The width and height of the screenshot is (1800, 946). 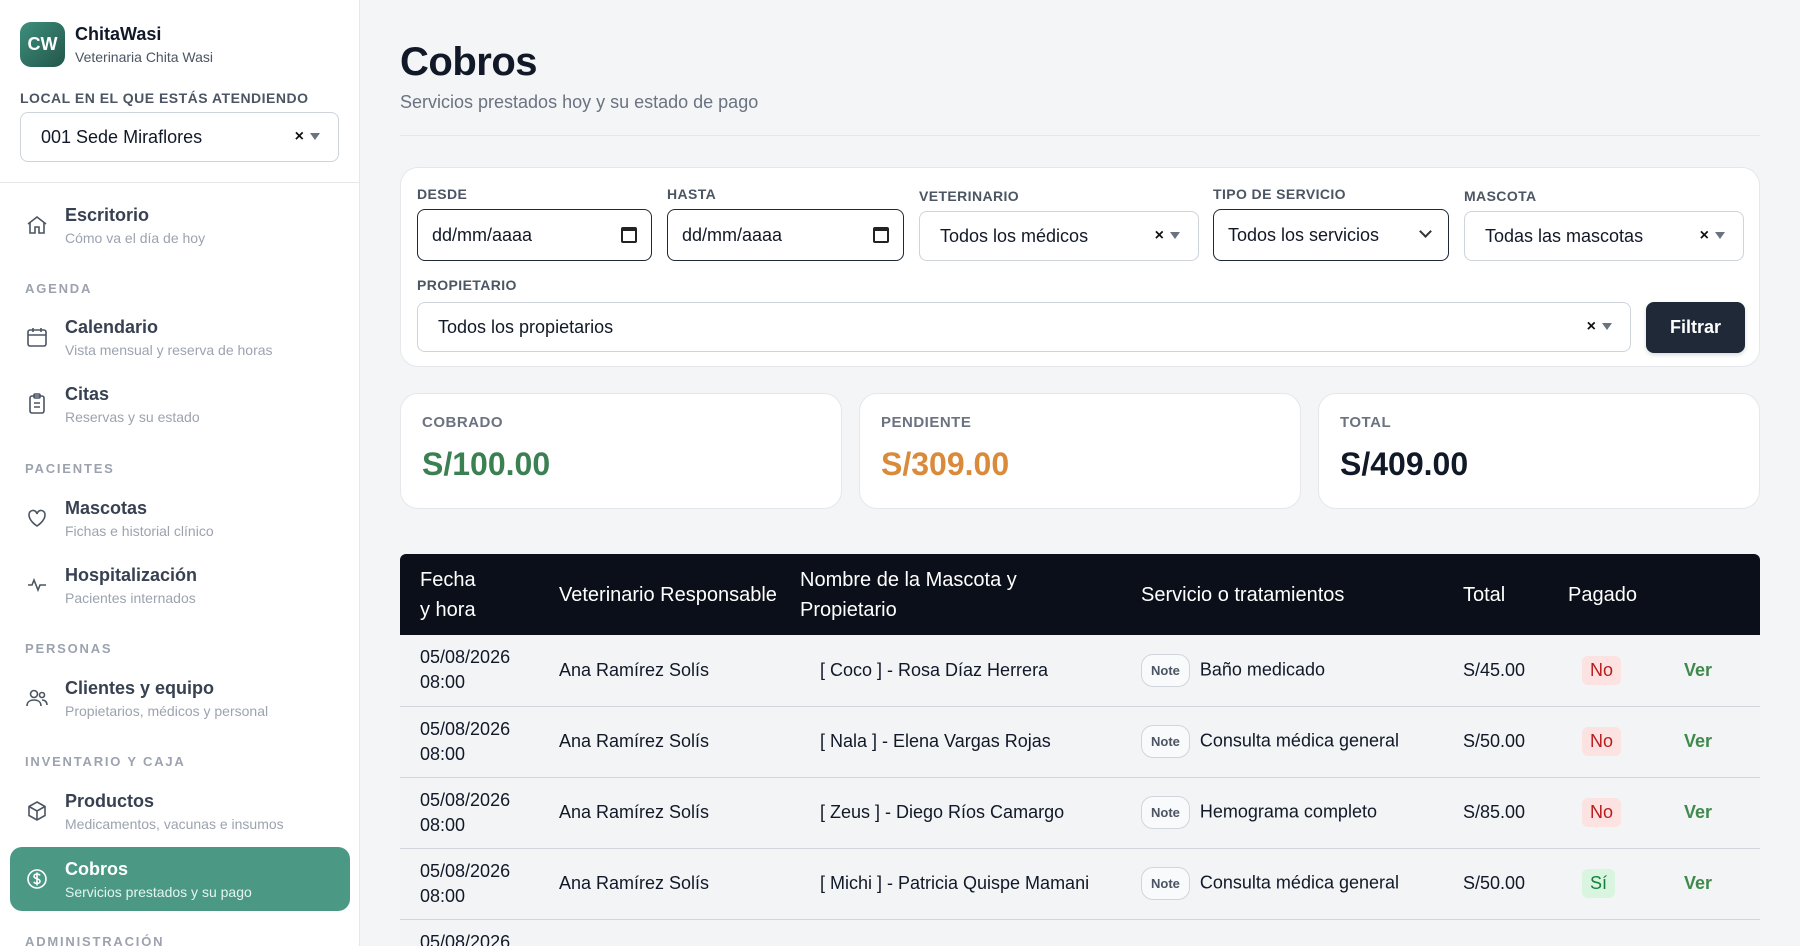 What do you see at coordinates (934, 669) in the screenshot?
I see `nombre-cell: [ Coco ] - Rosa Díaz Herrera` at bounding box center [934, 669].